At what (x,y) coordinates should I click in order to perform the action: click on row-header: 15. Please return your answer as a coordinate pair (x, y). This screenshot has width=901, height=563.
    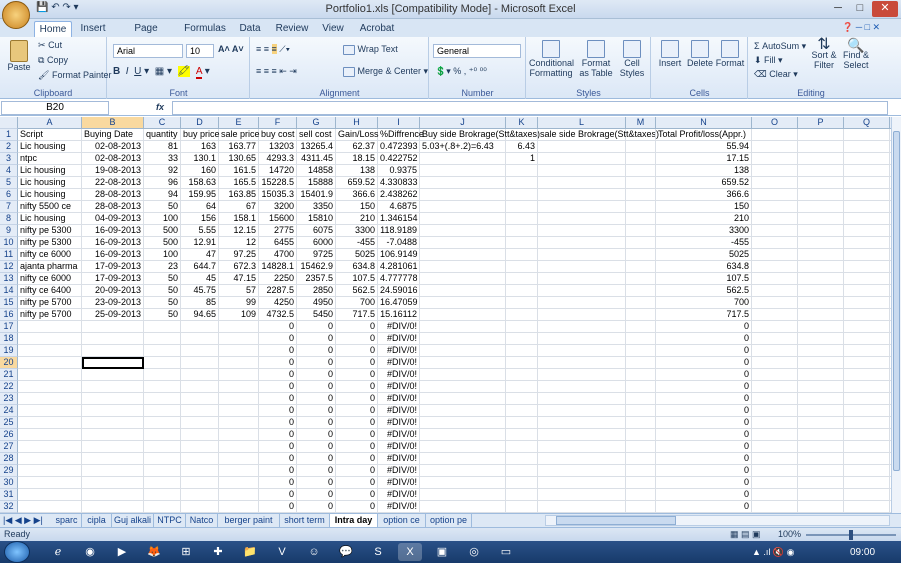
    Looking at the image, I should click on (9, 303).